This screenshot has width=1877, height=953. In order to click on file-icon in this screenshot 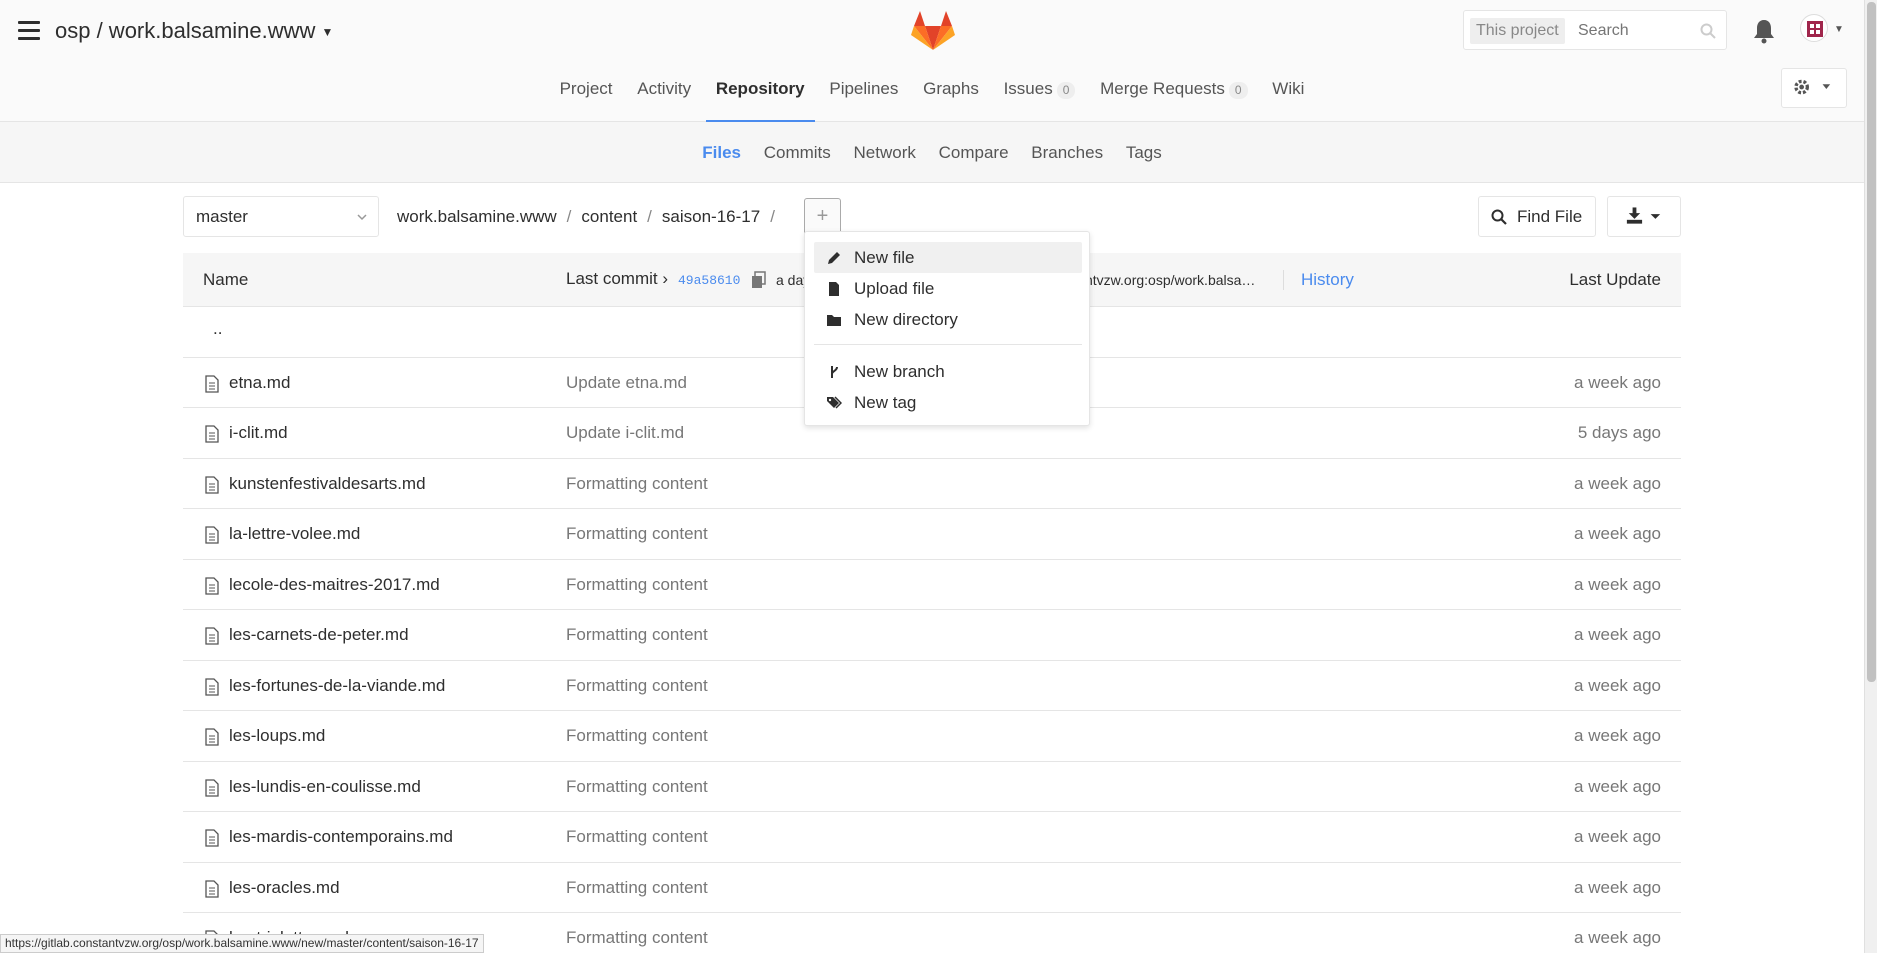, I will do `click(834, 289)`.